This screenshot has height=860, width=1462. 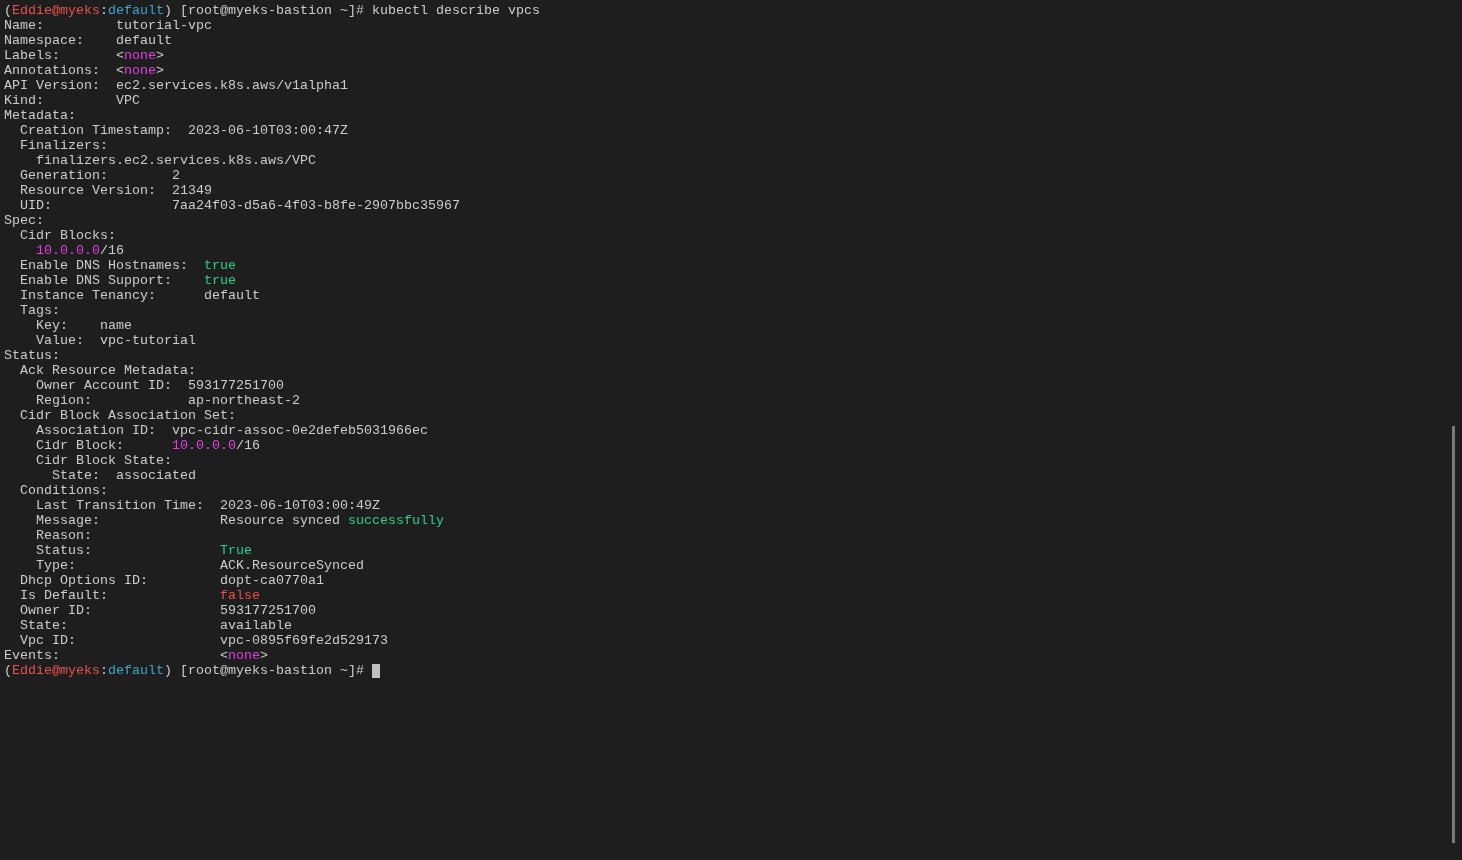 I want to click on terminal-text: Vpc ID: vpc-0895f69fe2d529173, so click(x=203, y=640).